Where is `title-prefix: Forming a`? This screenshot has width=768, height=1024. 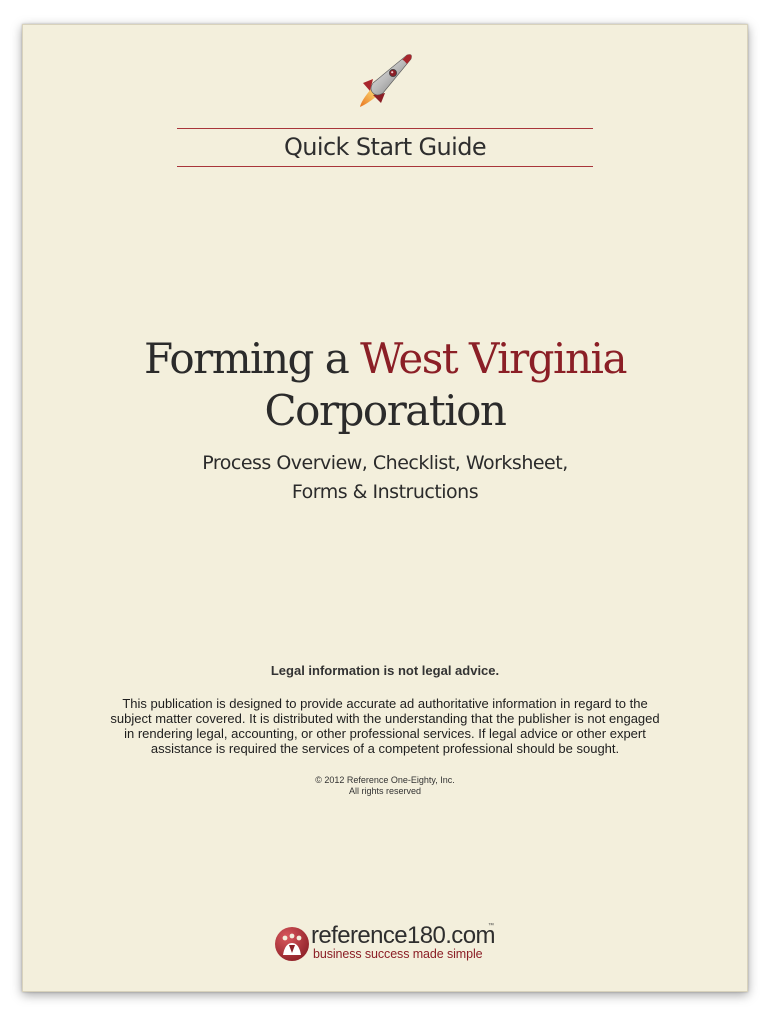 title-prefix: Forming a is located at coordinates (247, 358).